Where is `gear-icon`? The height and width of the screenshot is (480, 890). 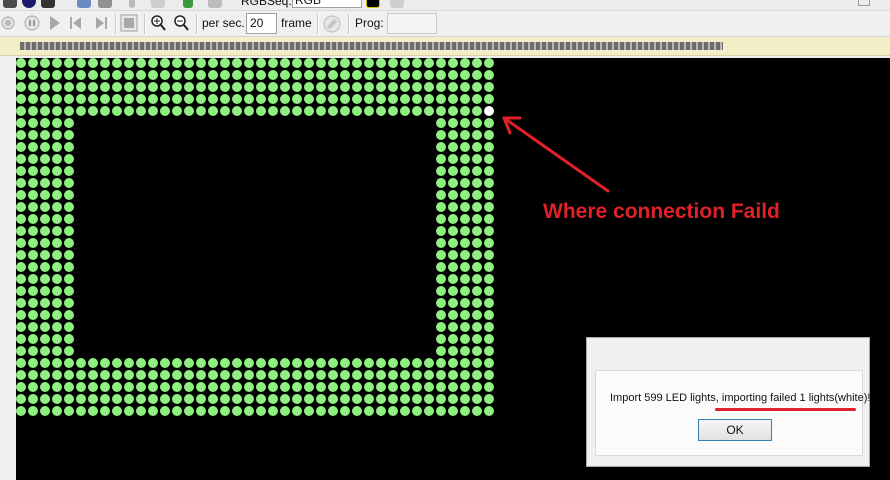 gear-icon is located at coordinates (373, 4).